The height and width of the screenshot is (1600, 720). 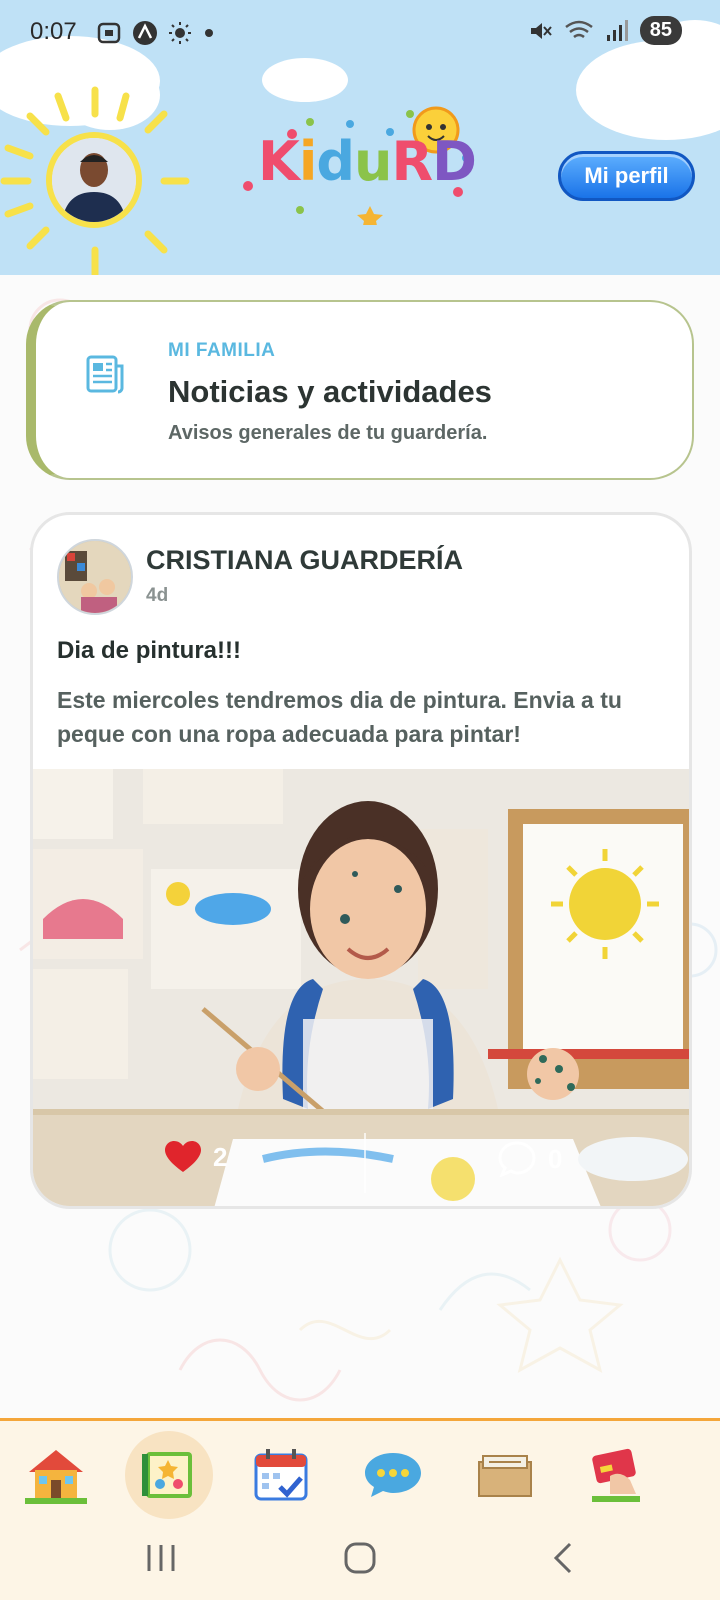 What do you see at coordinates (626, 176) in the screenshot?
I see `my-profile-button: Mi perfil` at bounding box center [626, 176].